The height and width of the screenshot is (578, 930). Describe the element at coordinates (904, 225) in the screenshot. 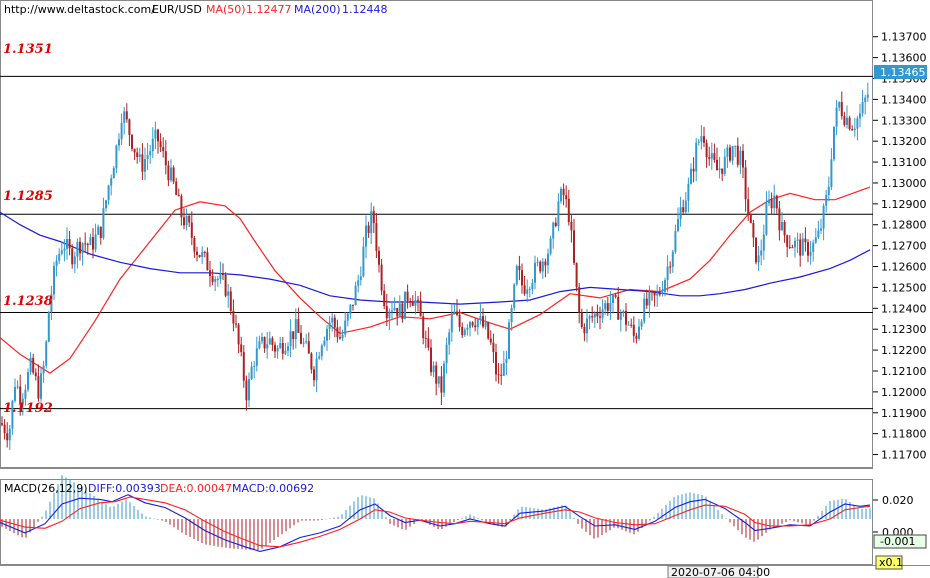

I see `price-tick-label: 1.12800` at that location.